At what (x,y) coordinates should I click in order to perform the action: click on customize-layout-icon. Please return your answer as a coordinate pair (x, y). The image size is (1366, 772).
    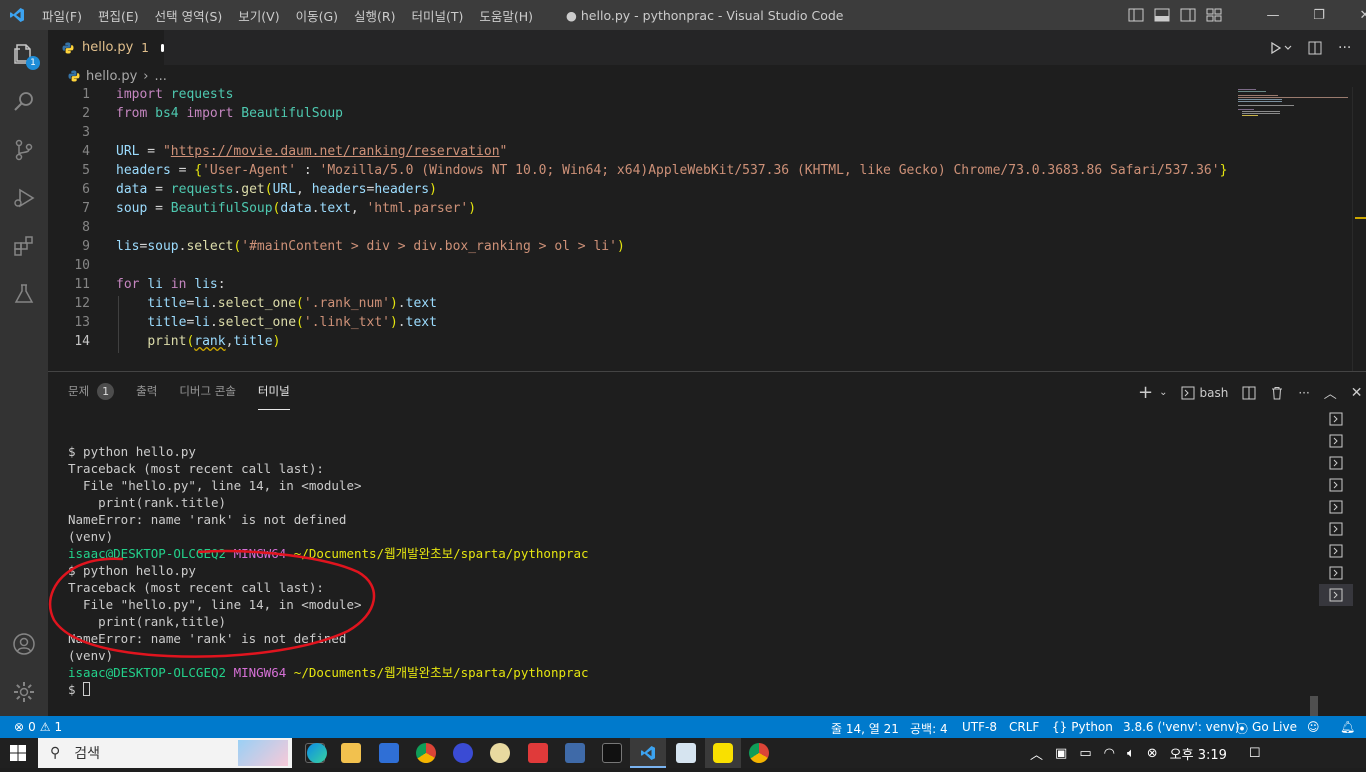
    Looking at the image, I should click on (1214, 15).